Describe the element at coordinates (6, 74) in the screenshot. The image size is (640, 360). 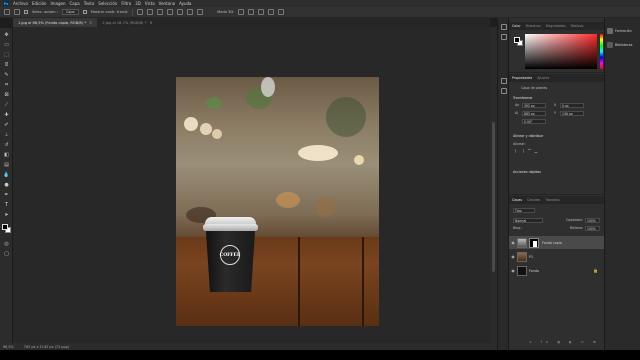
I see `quick-select-tool-icon: ✎` at that location.